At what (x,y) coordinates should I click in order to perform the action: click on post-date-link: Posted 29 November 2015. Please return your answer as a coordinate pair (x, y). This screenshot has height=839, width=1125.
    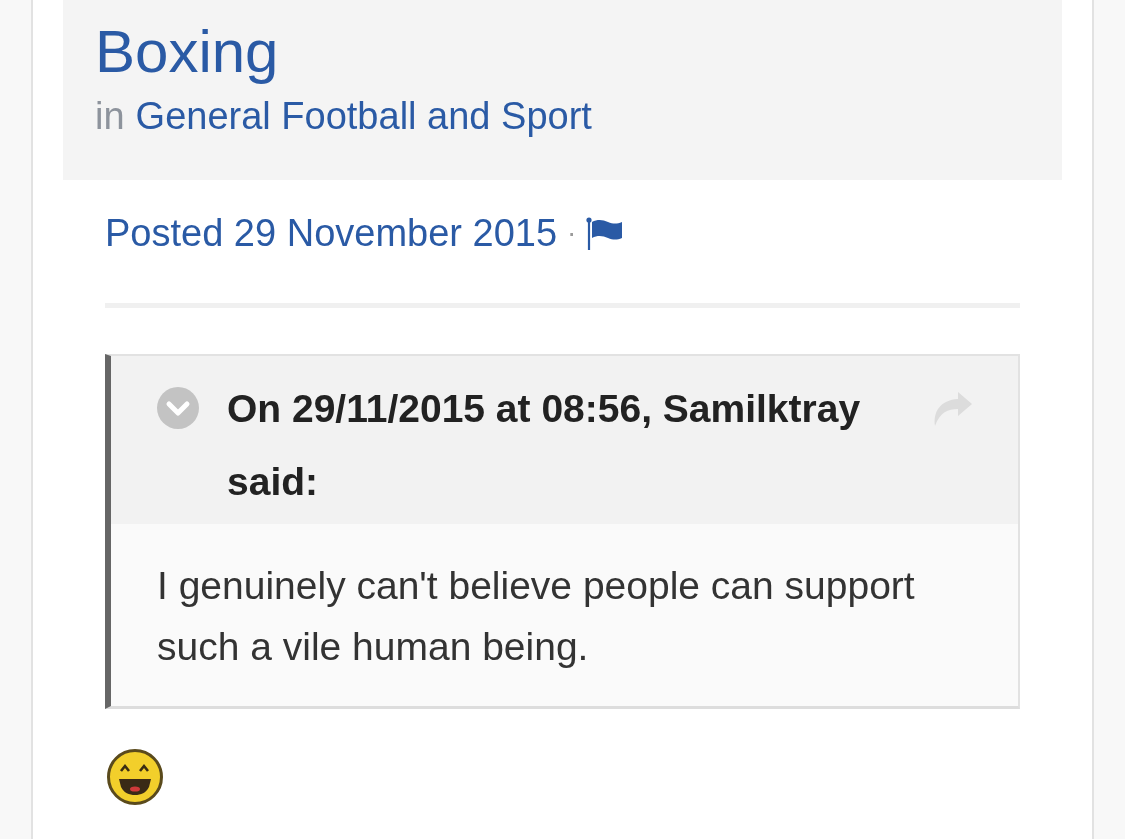
    Looking at the image, I should click on (331, 233).